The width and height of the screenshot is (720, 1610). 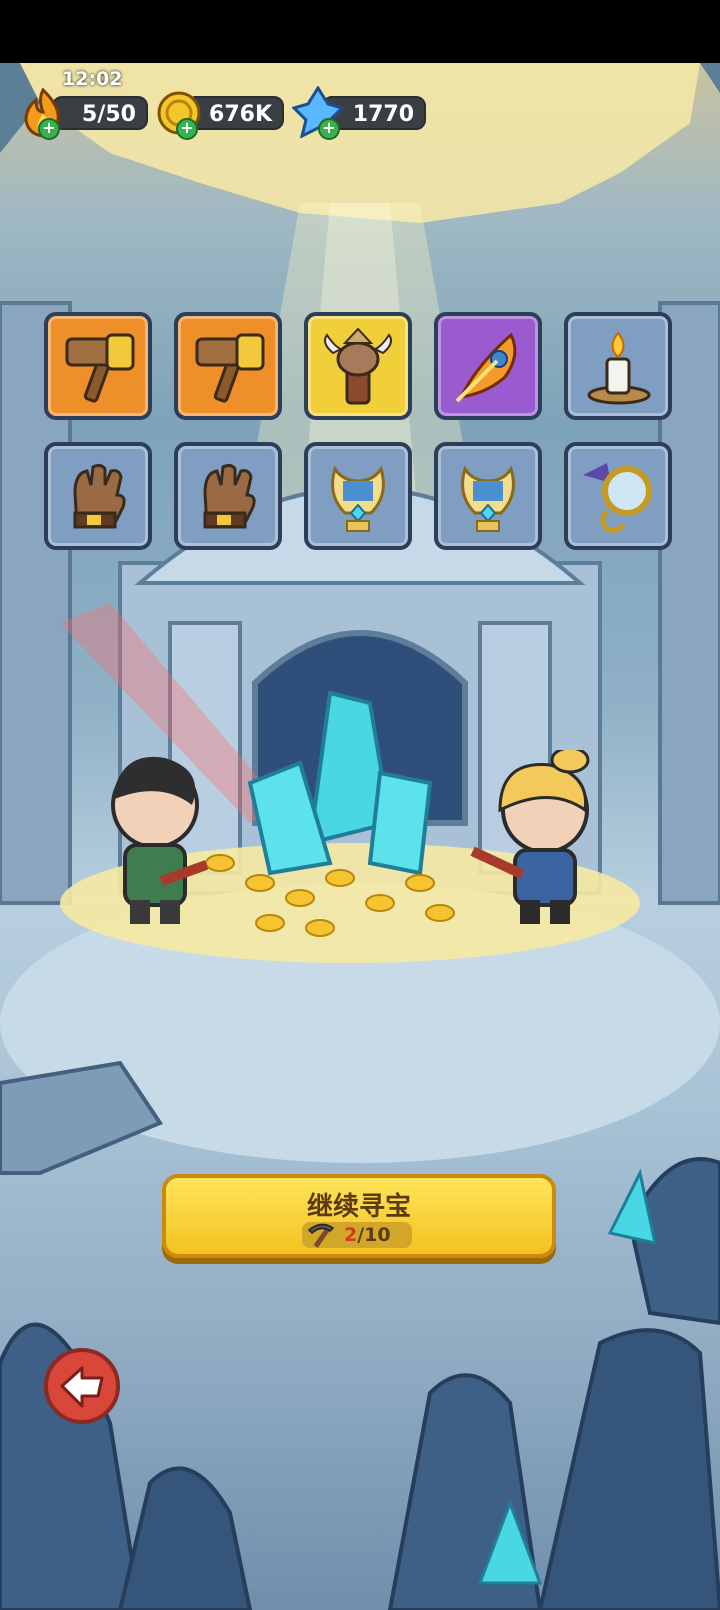 What do you see at coordinates (358, 1207) in the screenshot?
I see `continue-button-label: 继续寻宝` at bounding box center [358, 1207].